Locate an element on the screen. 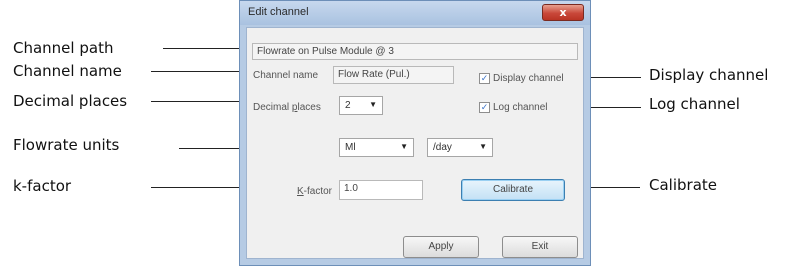 The image size is (792, 266). channel-name-field: Flow Rate (Pul.) is located at coordinates (393, 75).